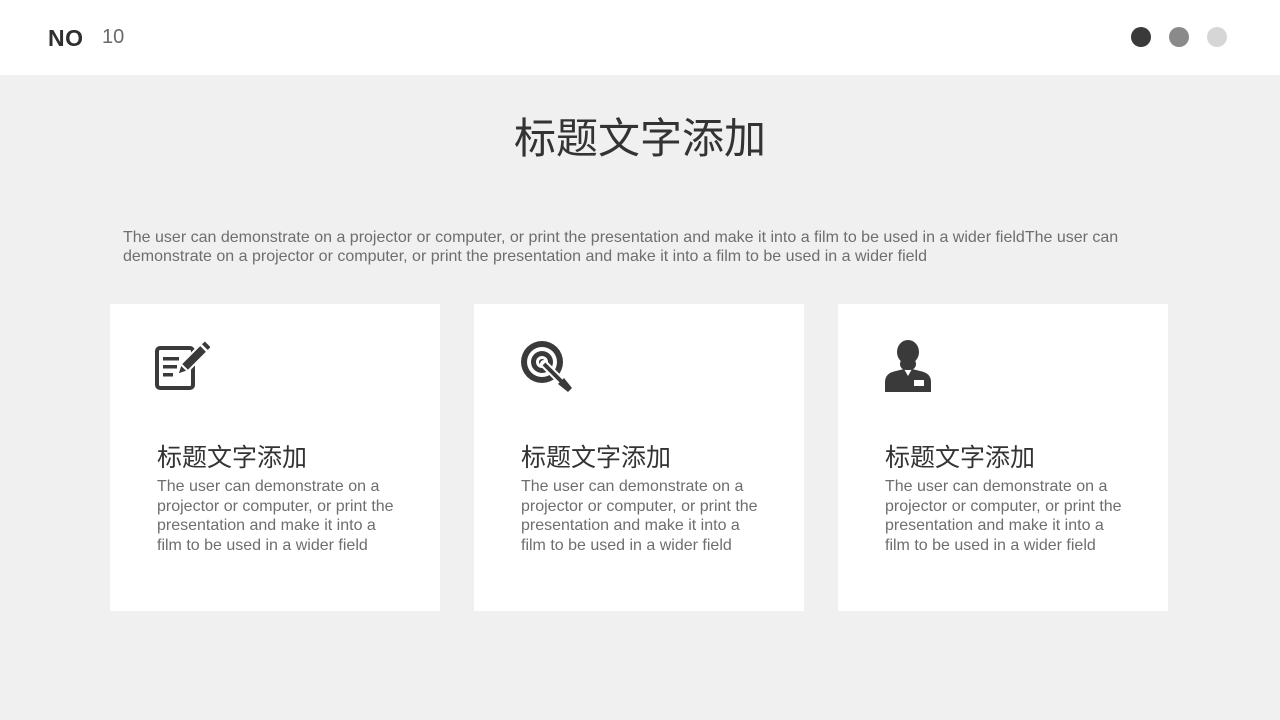 This screenshot has width=1280, height=720. What do you see at coordinates (1217, 37) in the screenshot?
I see `indicator-dot-light` at bounding box center [1217, 37].